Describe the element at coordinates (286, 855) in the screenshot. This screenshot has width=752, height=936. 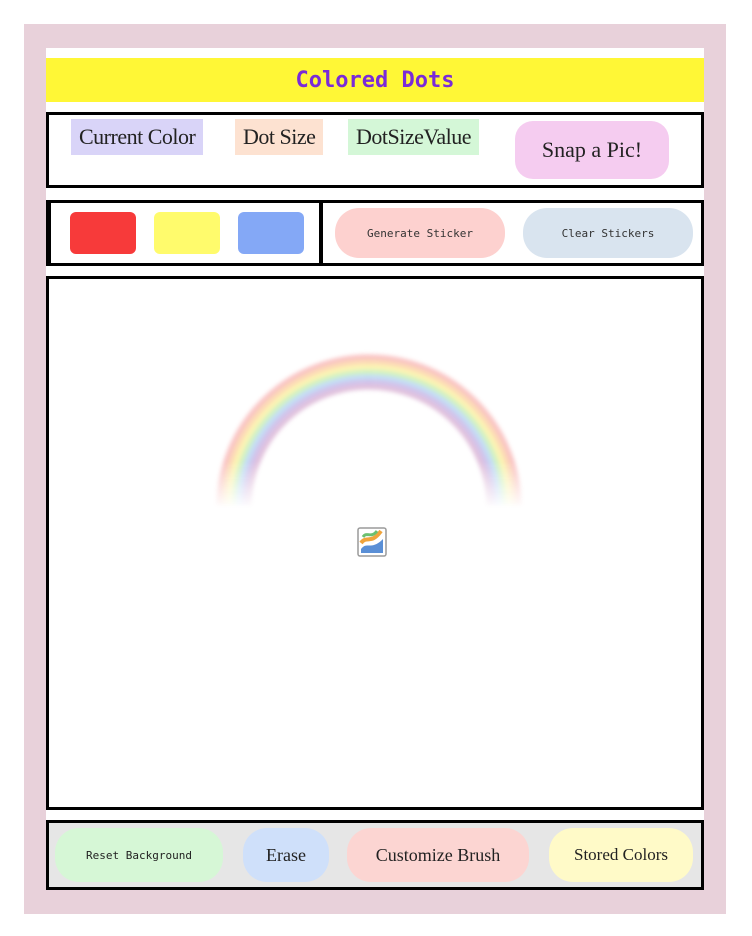
I see `erase-button: Erase` at that location.